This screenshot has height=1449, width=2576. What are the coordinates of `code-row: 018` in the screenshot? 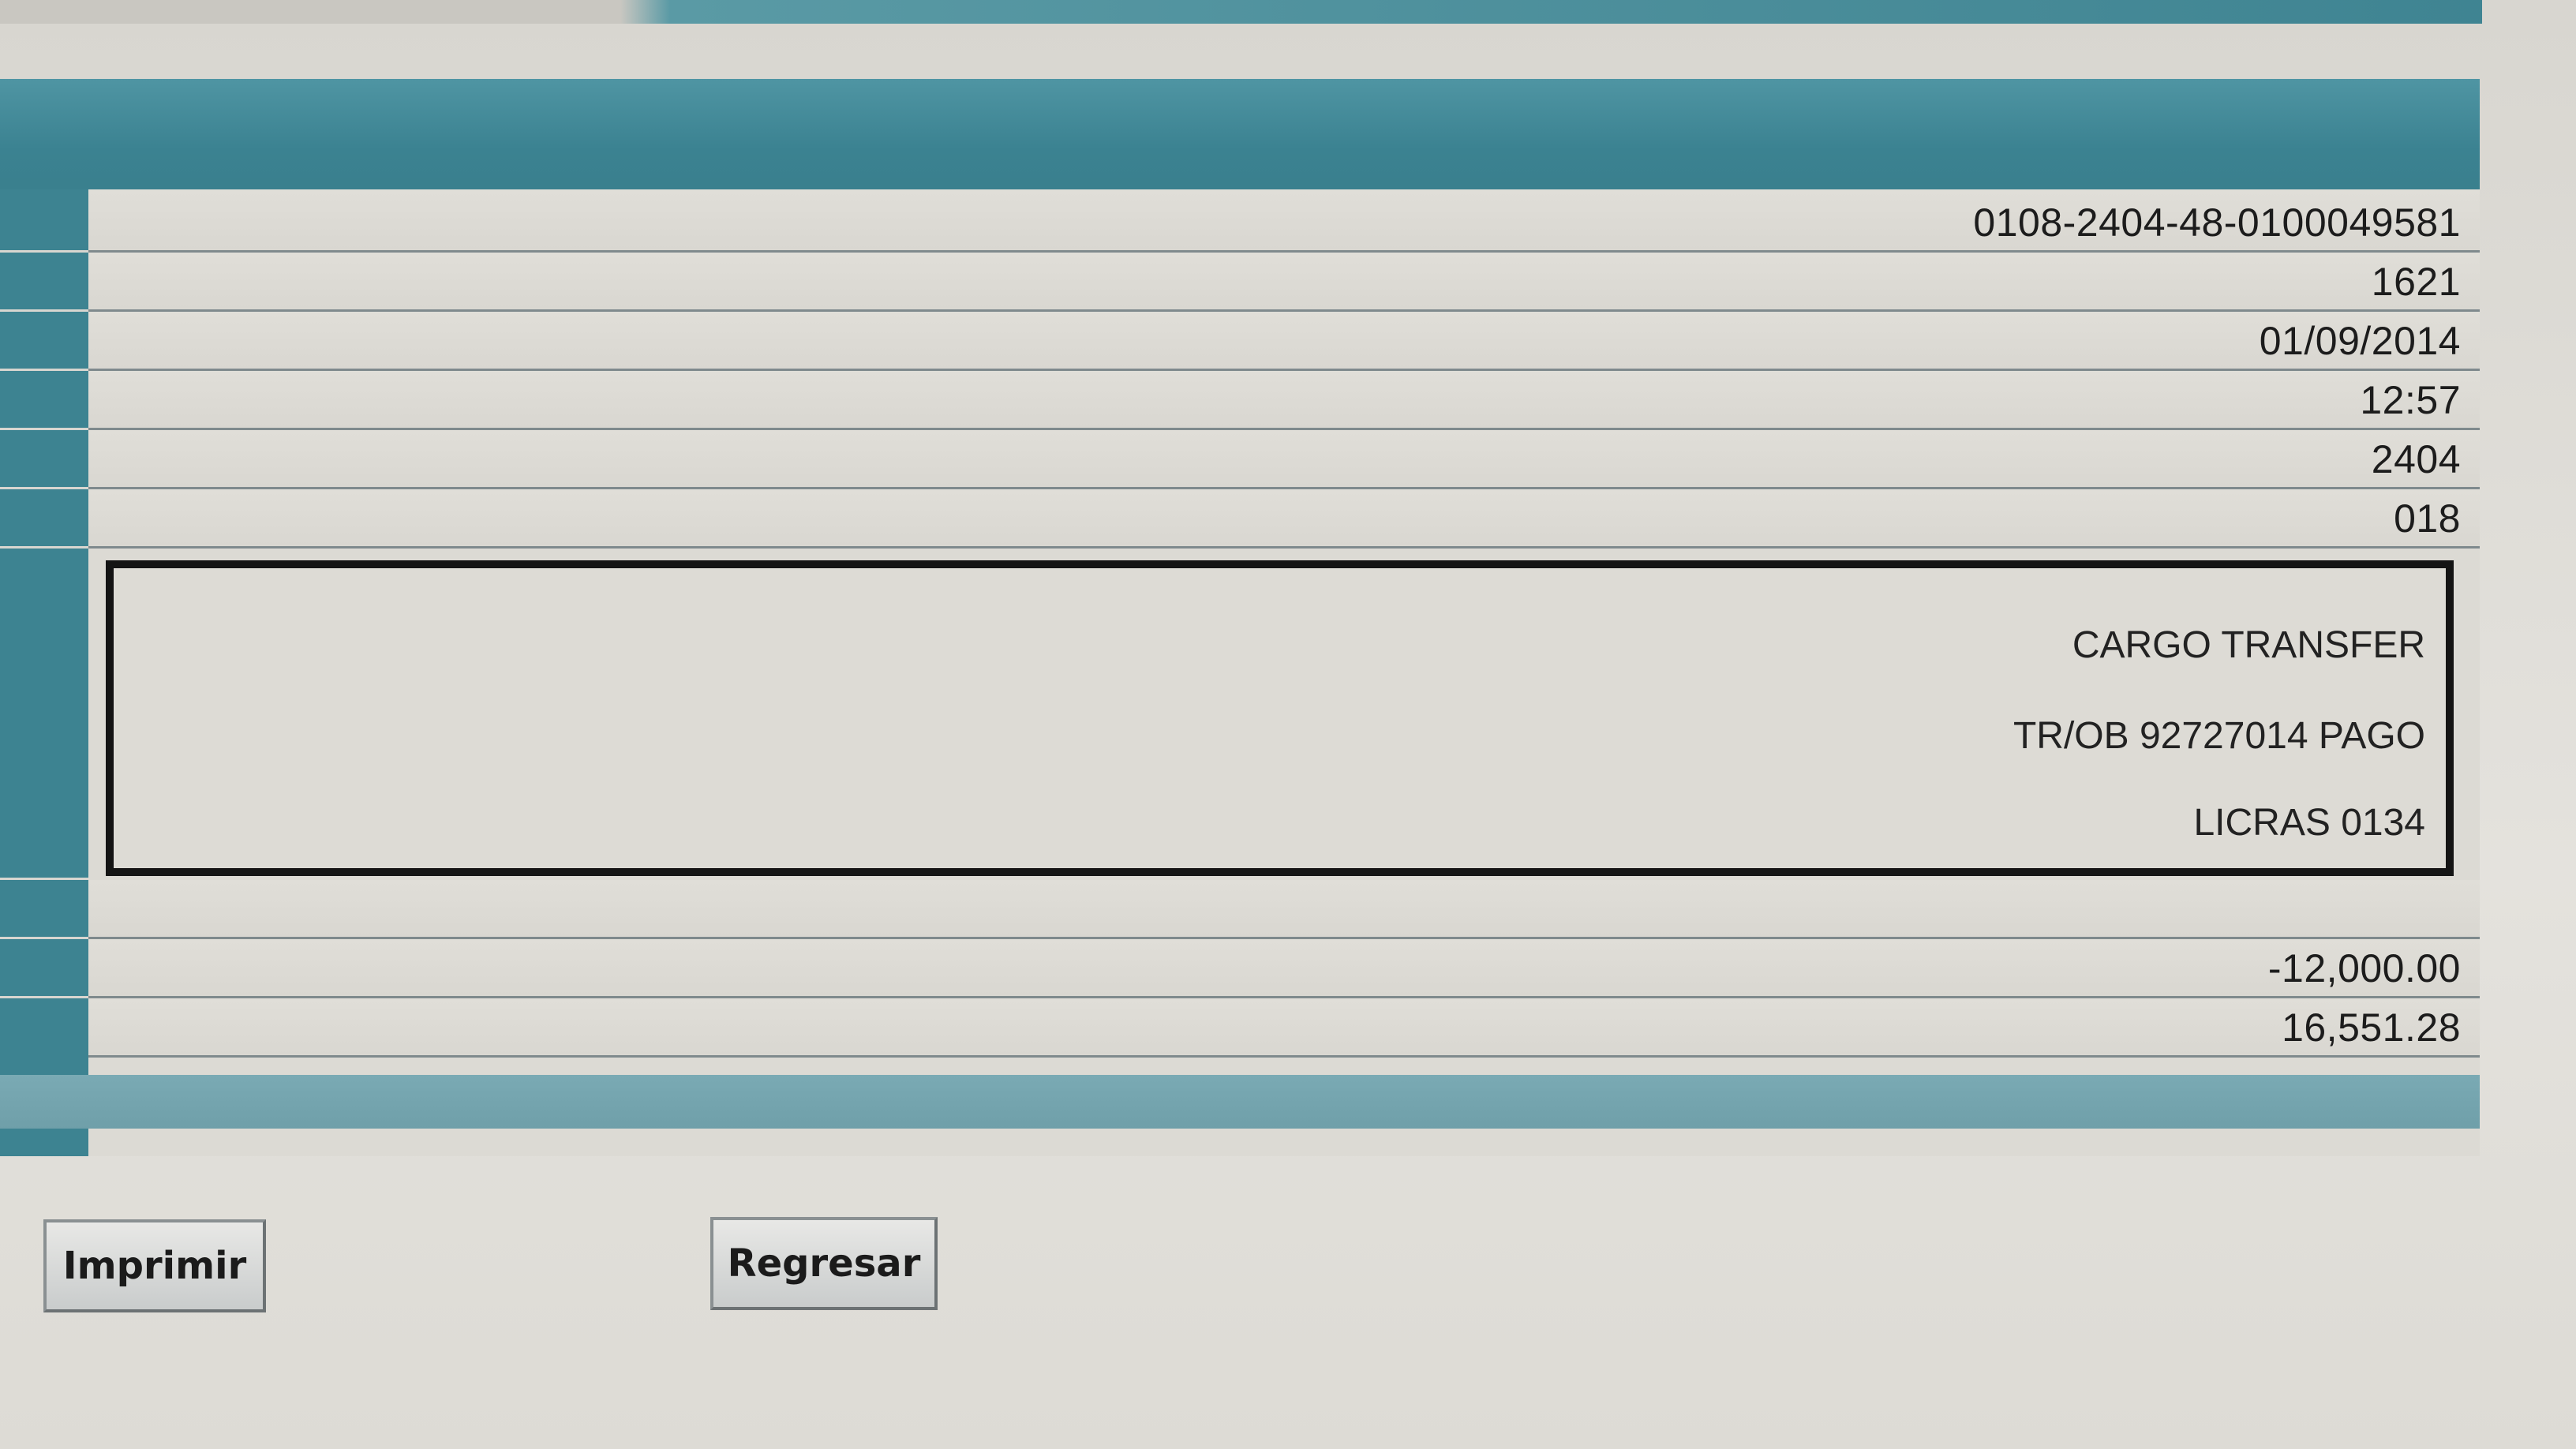 It's located at (1284, 519).